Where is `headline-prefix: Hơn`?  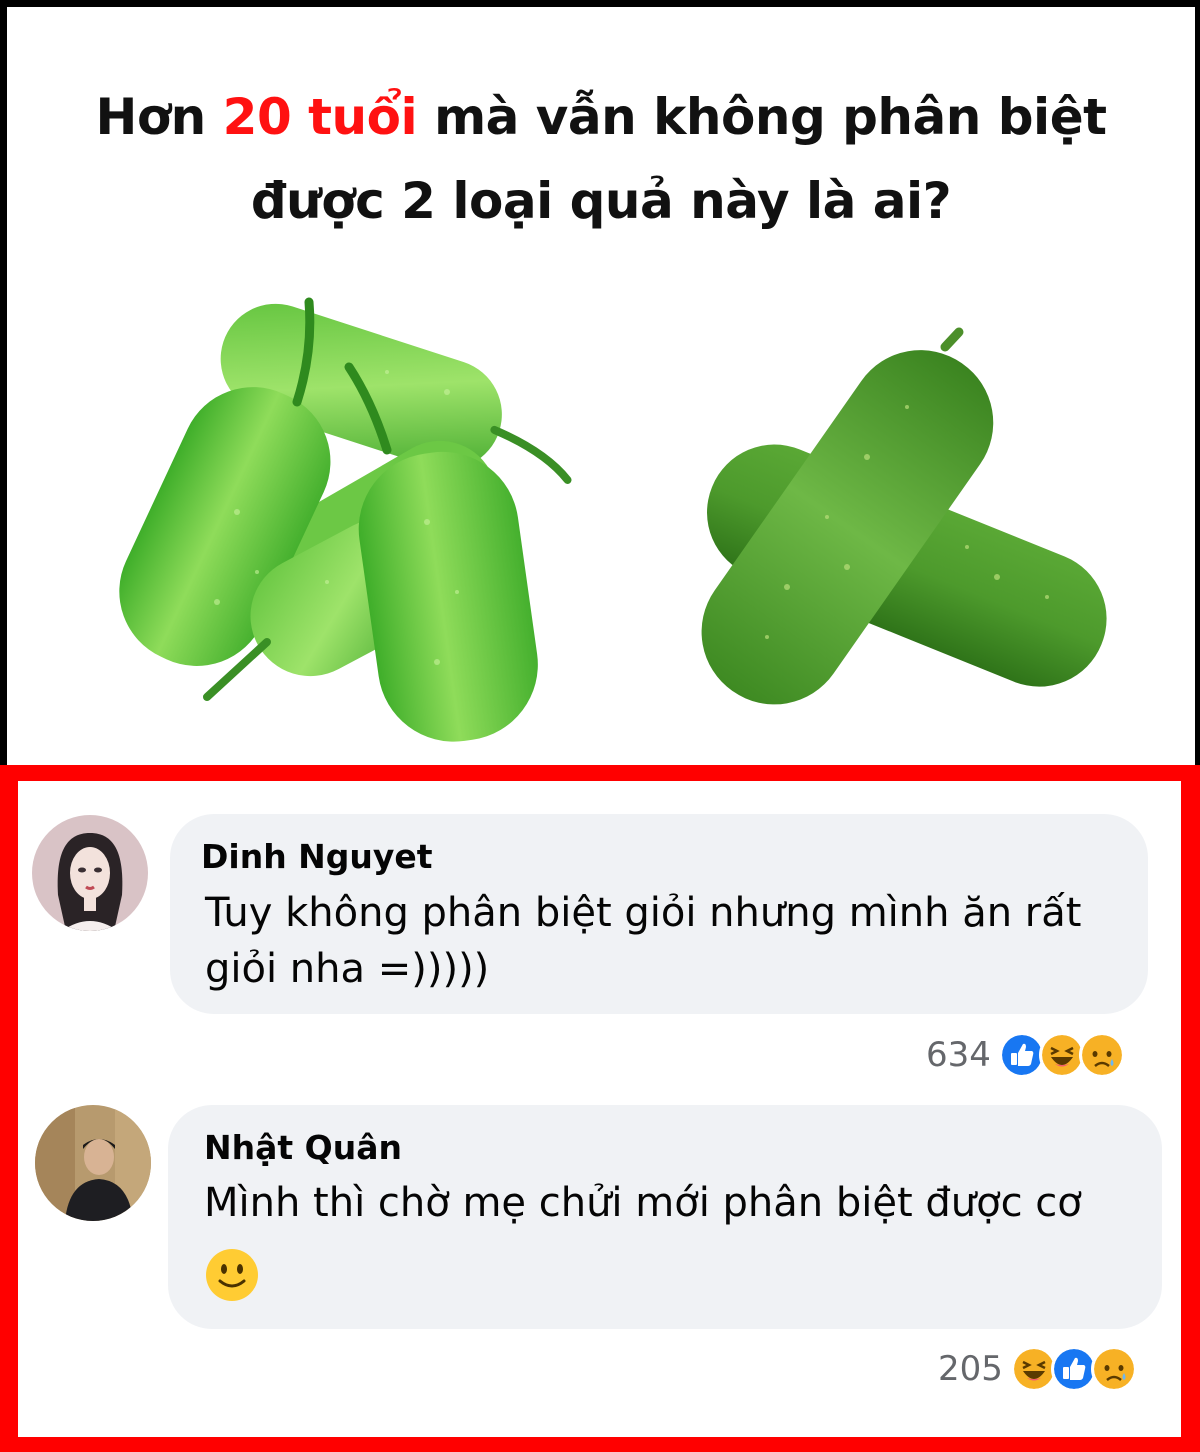
headline-prefix: Hơn is located at coordinates (159, 117).